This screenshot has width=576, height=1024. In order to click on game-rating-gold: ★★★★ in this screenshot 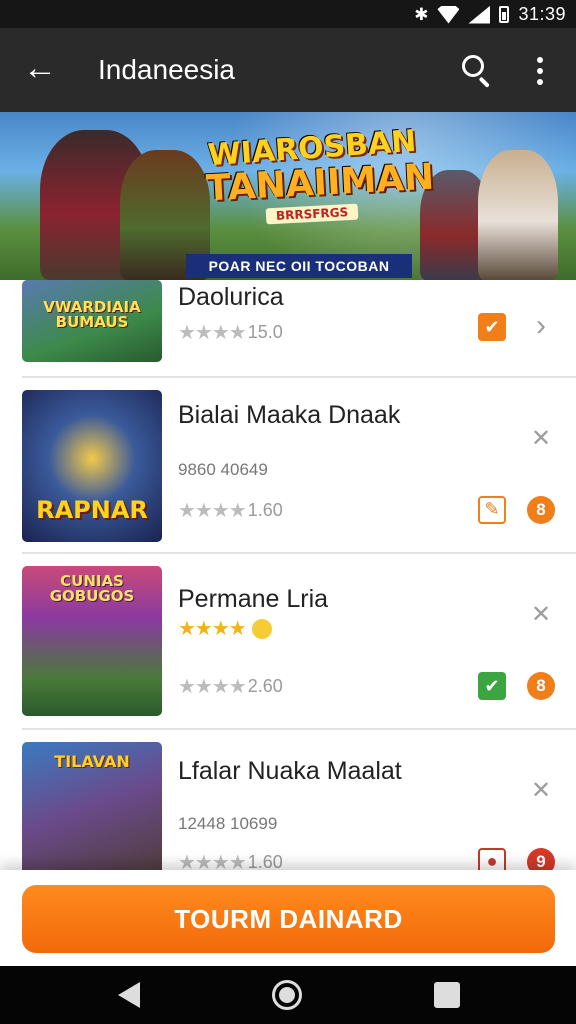, I will do `click(225, 628)`.